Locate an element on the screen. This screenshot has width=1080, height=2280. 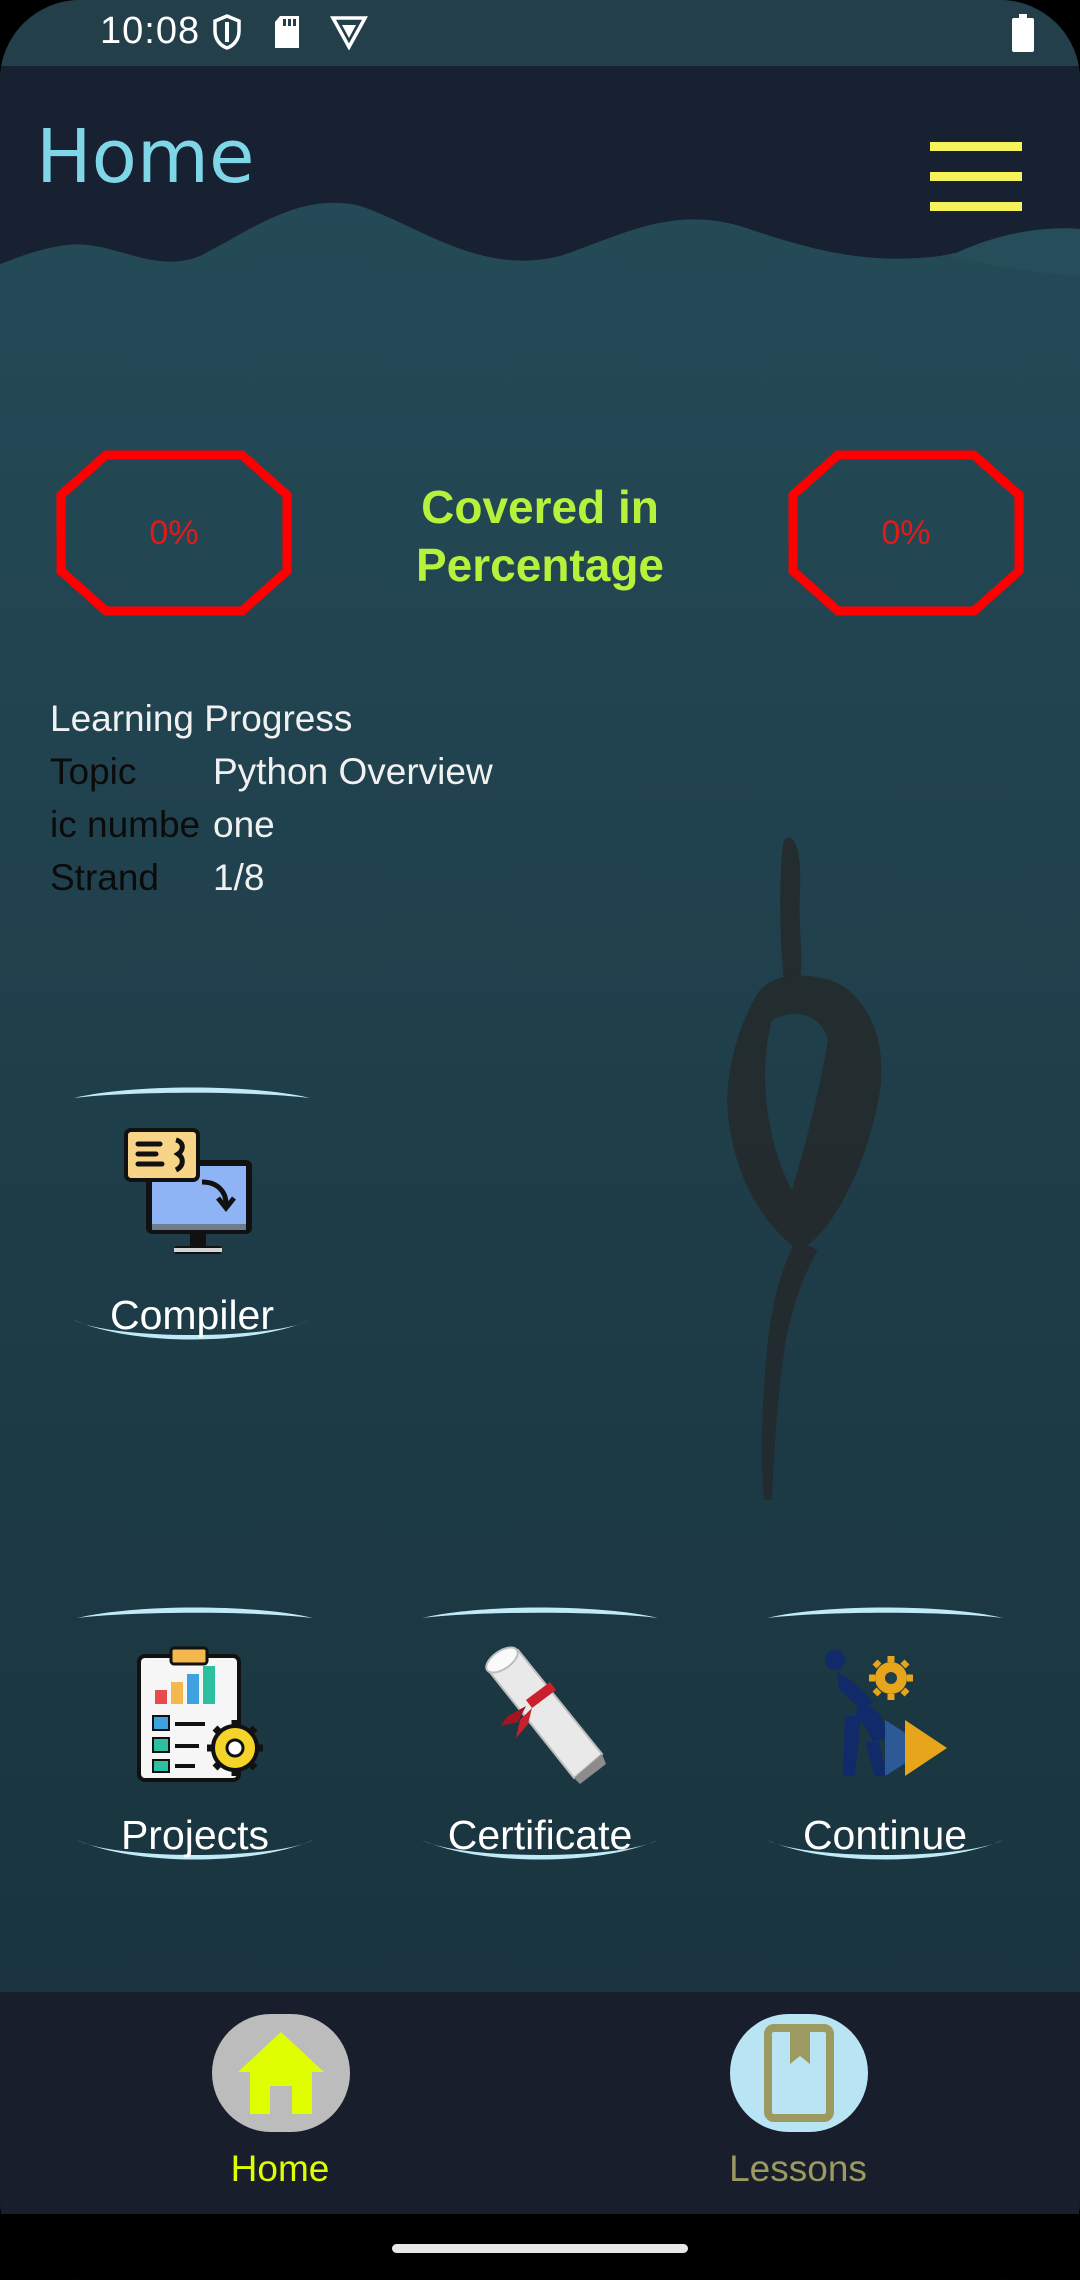
certificate-label: Certificate is located at coordinates (540, 1835).